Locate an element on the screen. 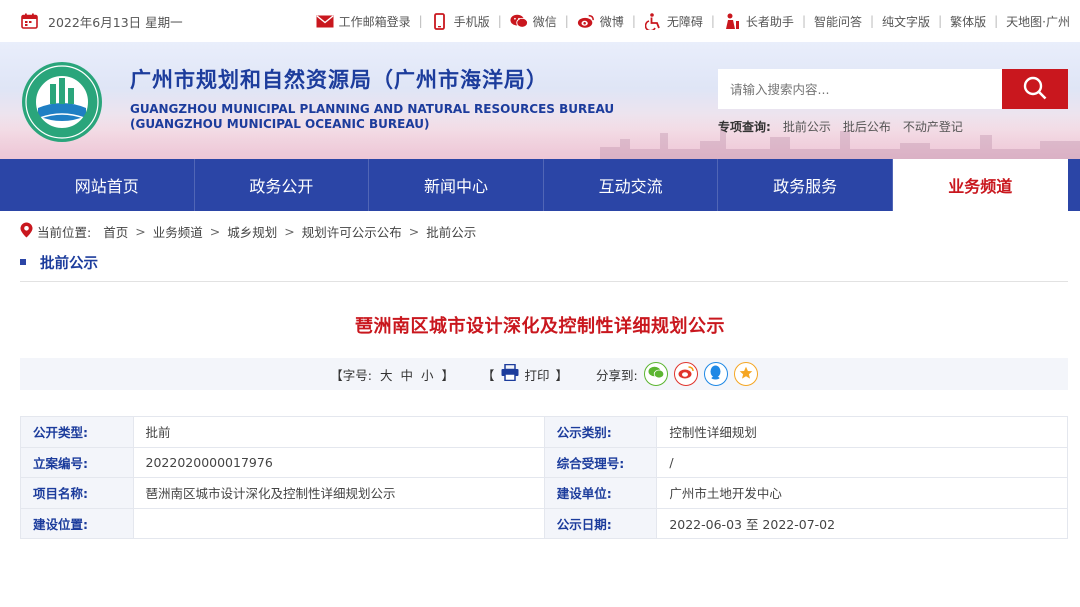  value-notice-date: 2022-06-03 至 2022-07-02 is located at coordinates (862, 523).